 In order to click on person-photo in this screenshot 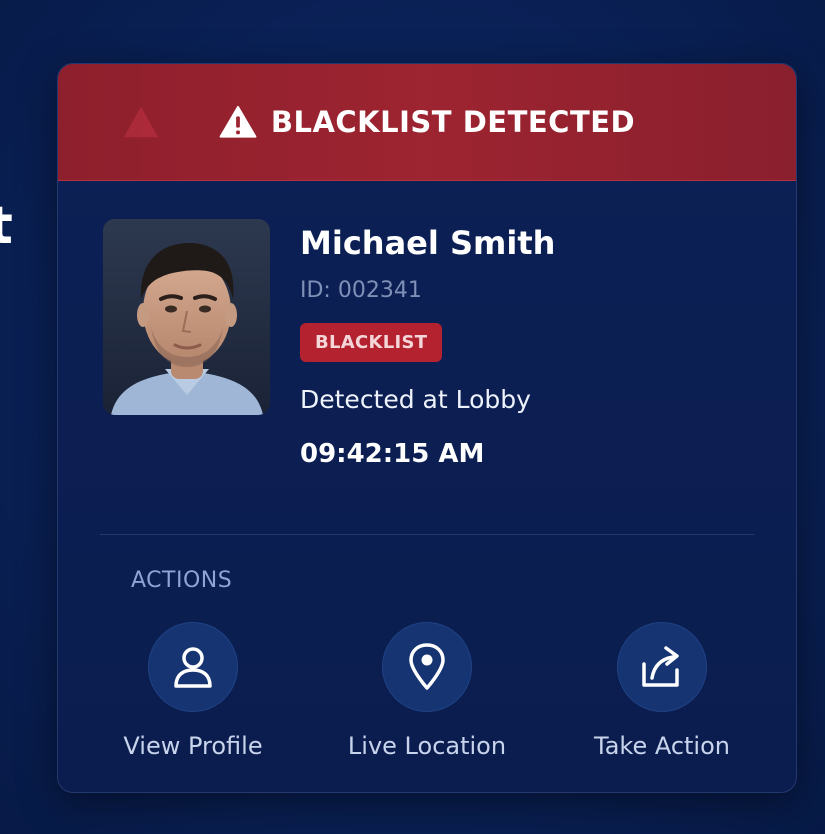, I will do `click(186, 317)`.